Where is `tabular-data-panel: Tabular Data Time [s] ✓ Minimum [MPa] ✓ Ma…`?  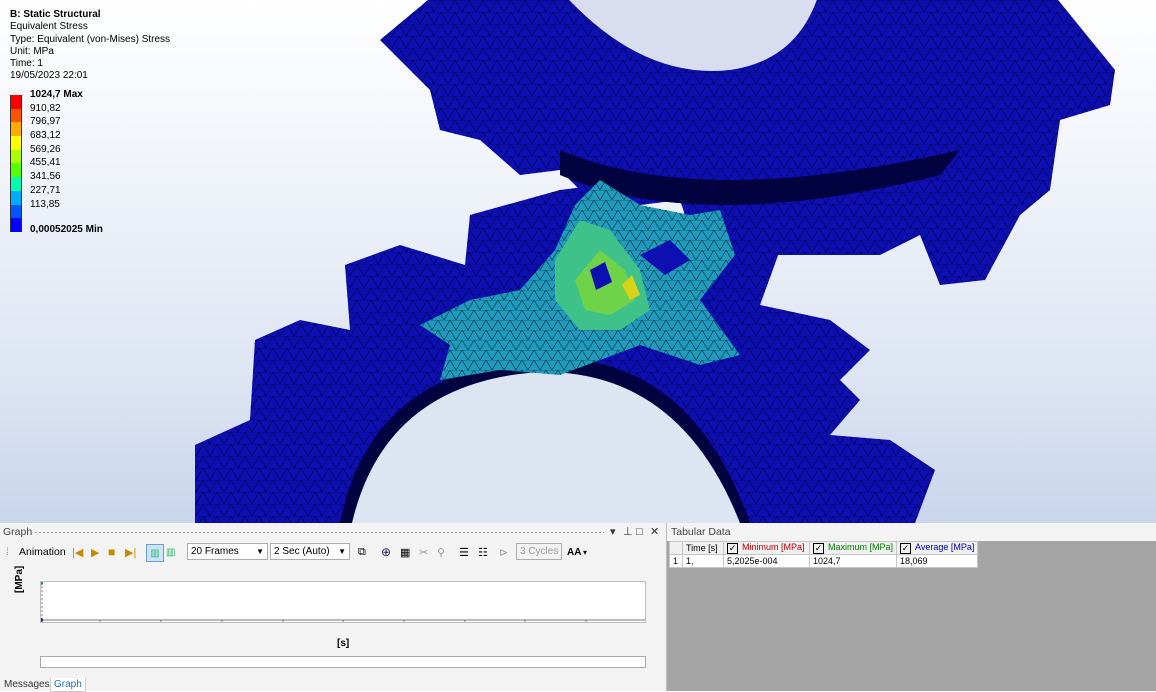
tabular-data-panel: Tabular Data Time [s] ✓ Minimum [MPa] ✓ Ma… is located at coordinates (911, 607).